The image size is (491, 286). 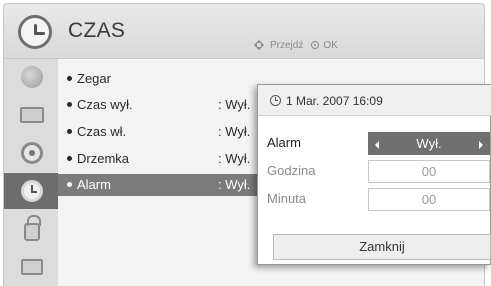 I want to click on minute-field: 00, so click(x=429, y=199).